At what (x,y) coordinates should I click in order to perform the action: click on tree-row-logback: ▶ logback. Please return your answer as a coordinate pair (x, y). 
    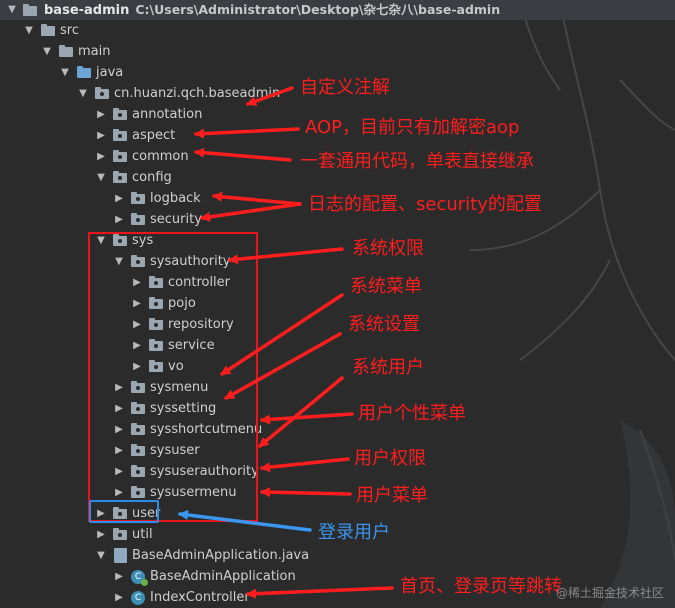
    Looking at the image, I should click on (337, 198).